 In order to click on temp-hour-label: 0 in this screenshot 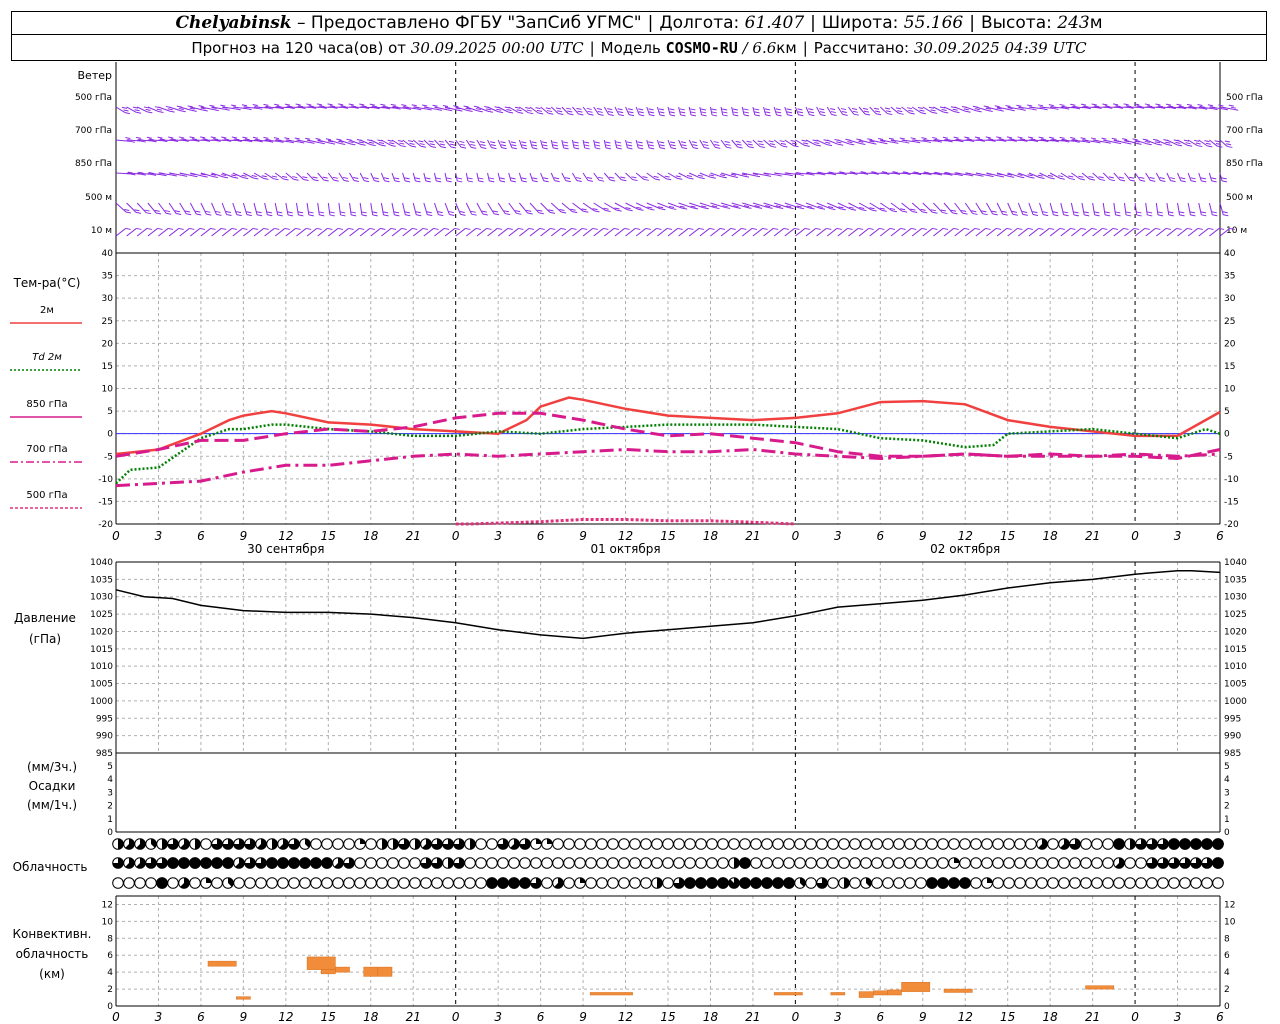, I will do `click(1135, 536)`.